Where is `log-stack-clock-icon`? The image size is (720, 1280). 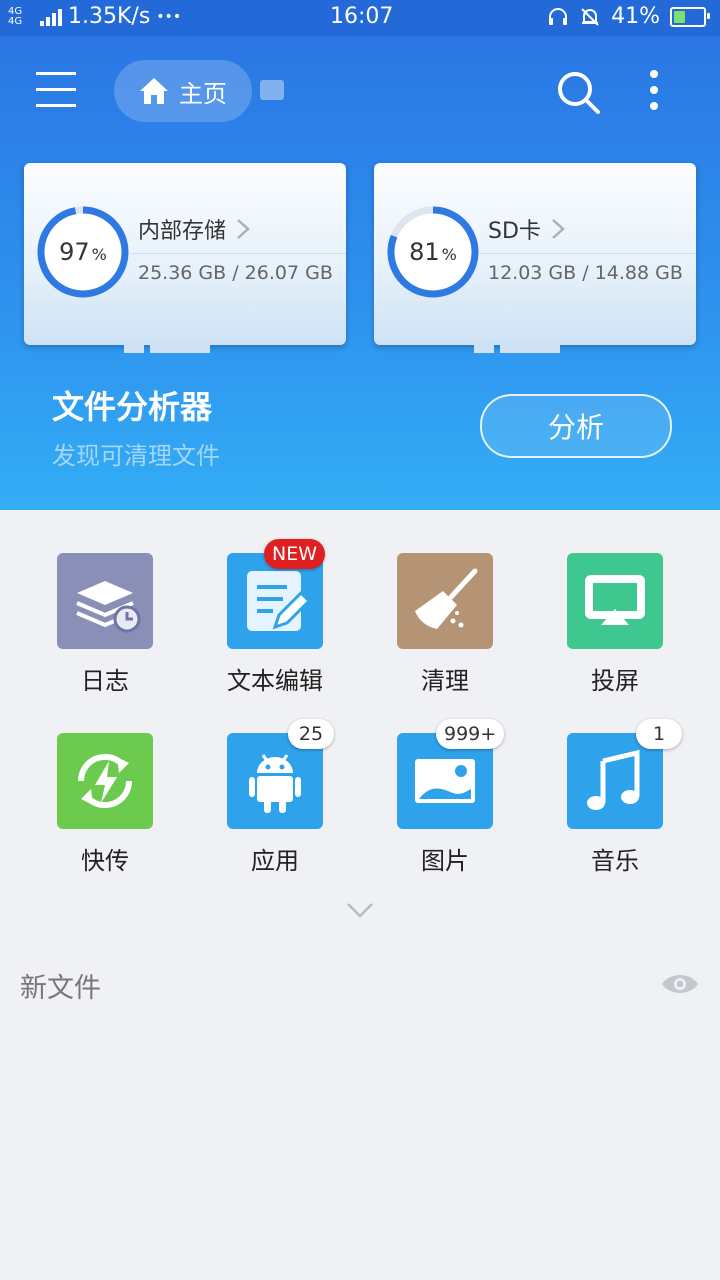 log-stack-clock-icon is located at coordinates (105, 601).